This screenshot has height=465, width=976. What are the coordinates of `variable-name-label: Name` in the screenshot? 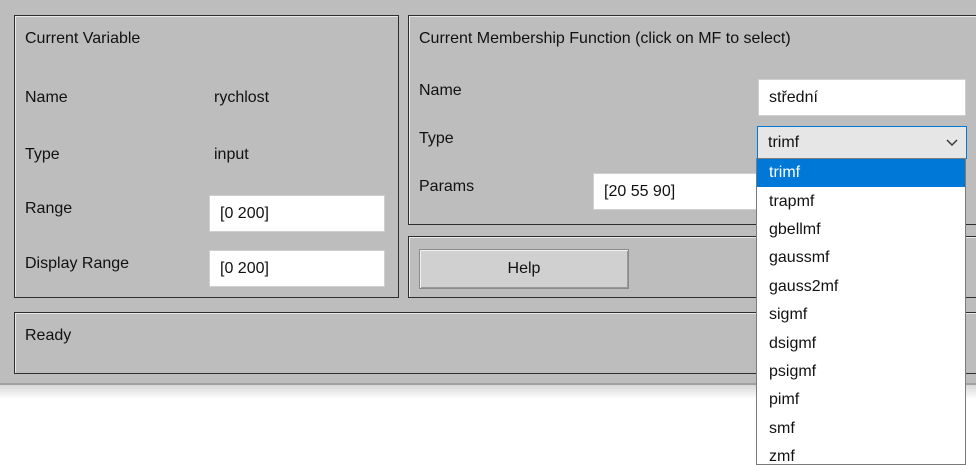 It's located at (46, 97).